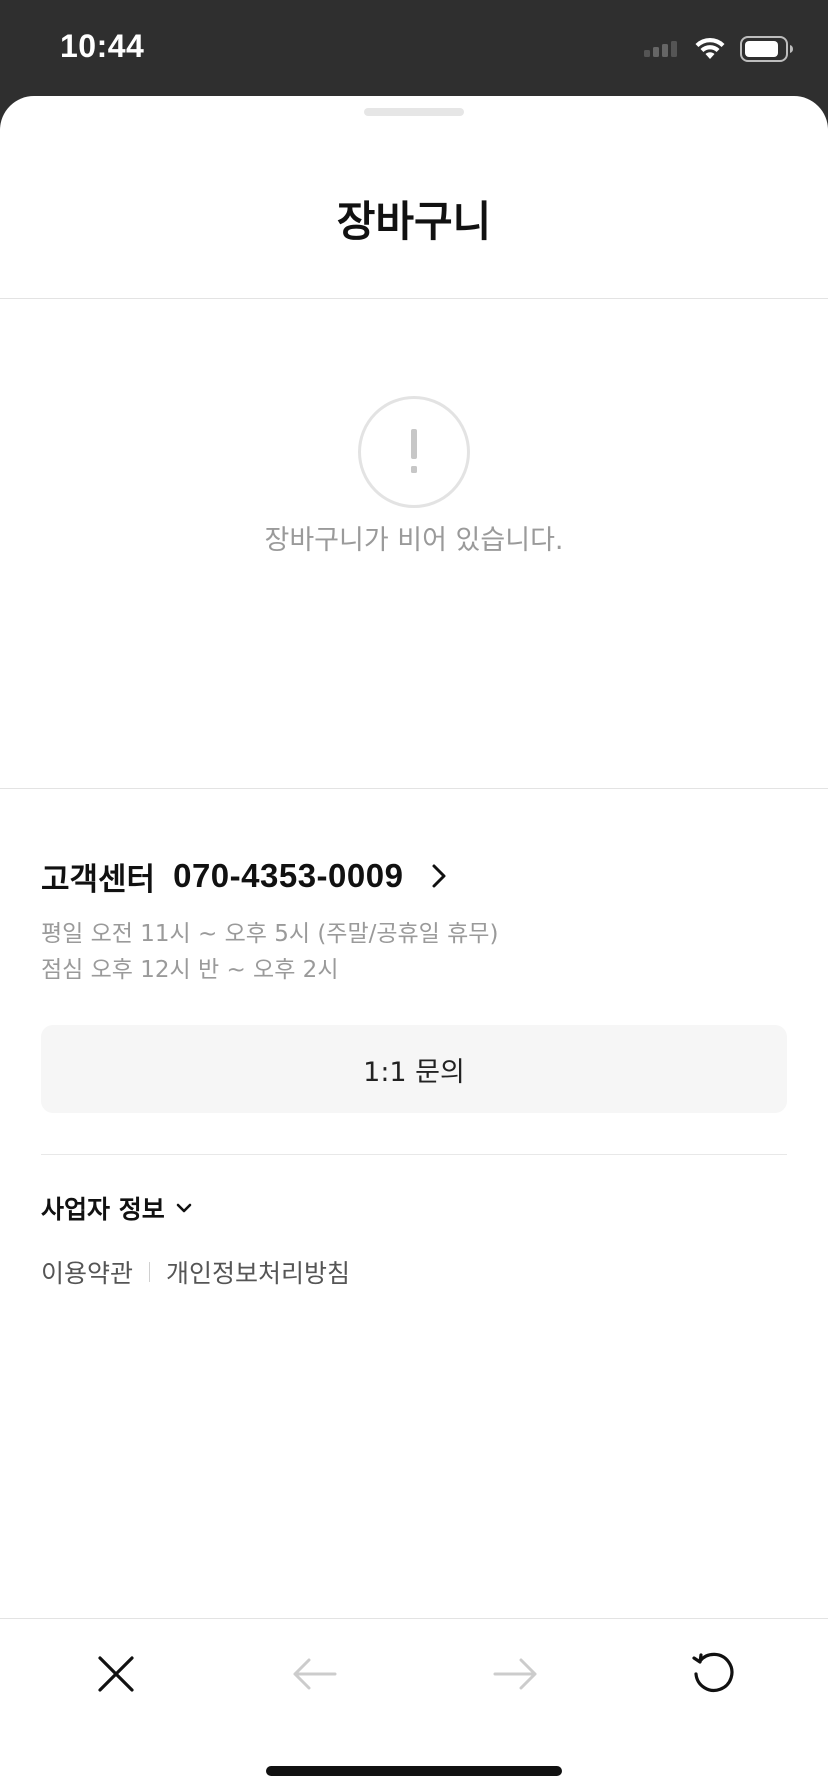  What do you see at coordinates (102, 46) in the screenshot?
I see `status-time: 10:44` at bounding box center [102, 46].